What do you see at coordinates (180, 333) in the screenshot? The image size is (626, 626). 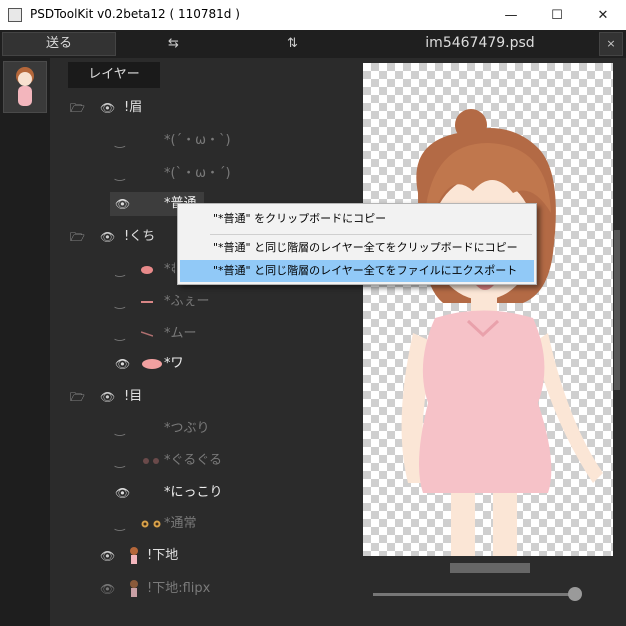 I see `layer-name: *ムー` at bounding box center [180, 333].